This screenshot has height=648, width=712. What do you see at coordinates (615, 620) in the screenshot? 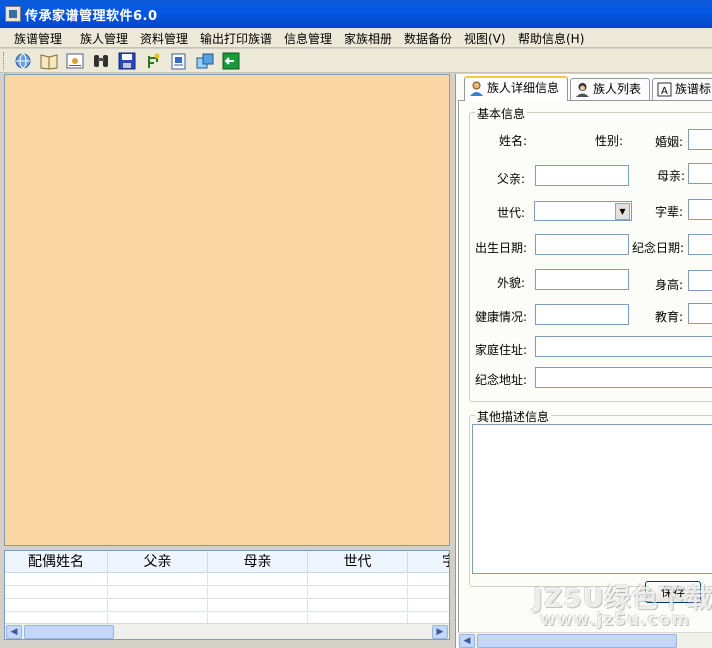
I see `watermark-url: www.jz5u.com` at bounding box center [615, 620].